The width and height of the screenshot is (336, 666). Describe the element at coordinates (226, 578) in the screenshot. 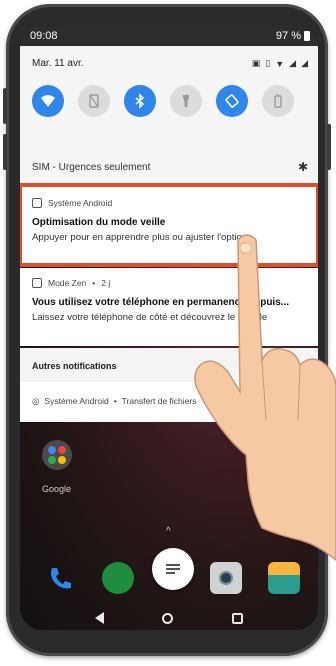

I see `camera-app-icon` at that location.